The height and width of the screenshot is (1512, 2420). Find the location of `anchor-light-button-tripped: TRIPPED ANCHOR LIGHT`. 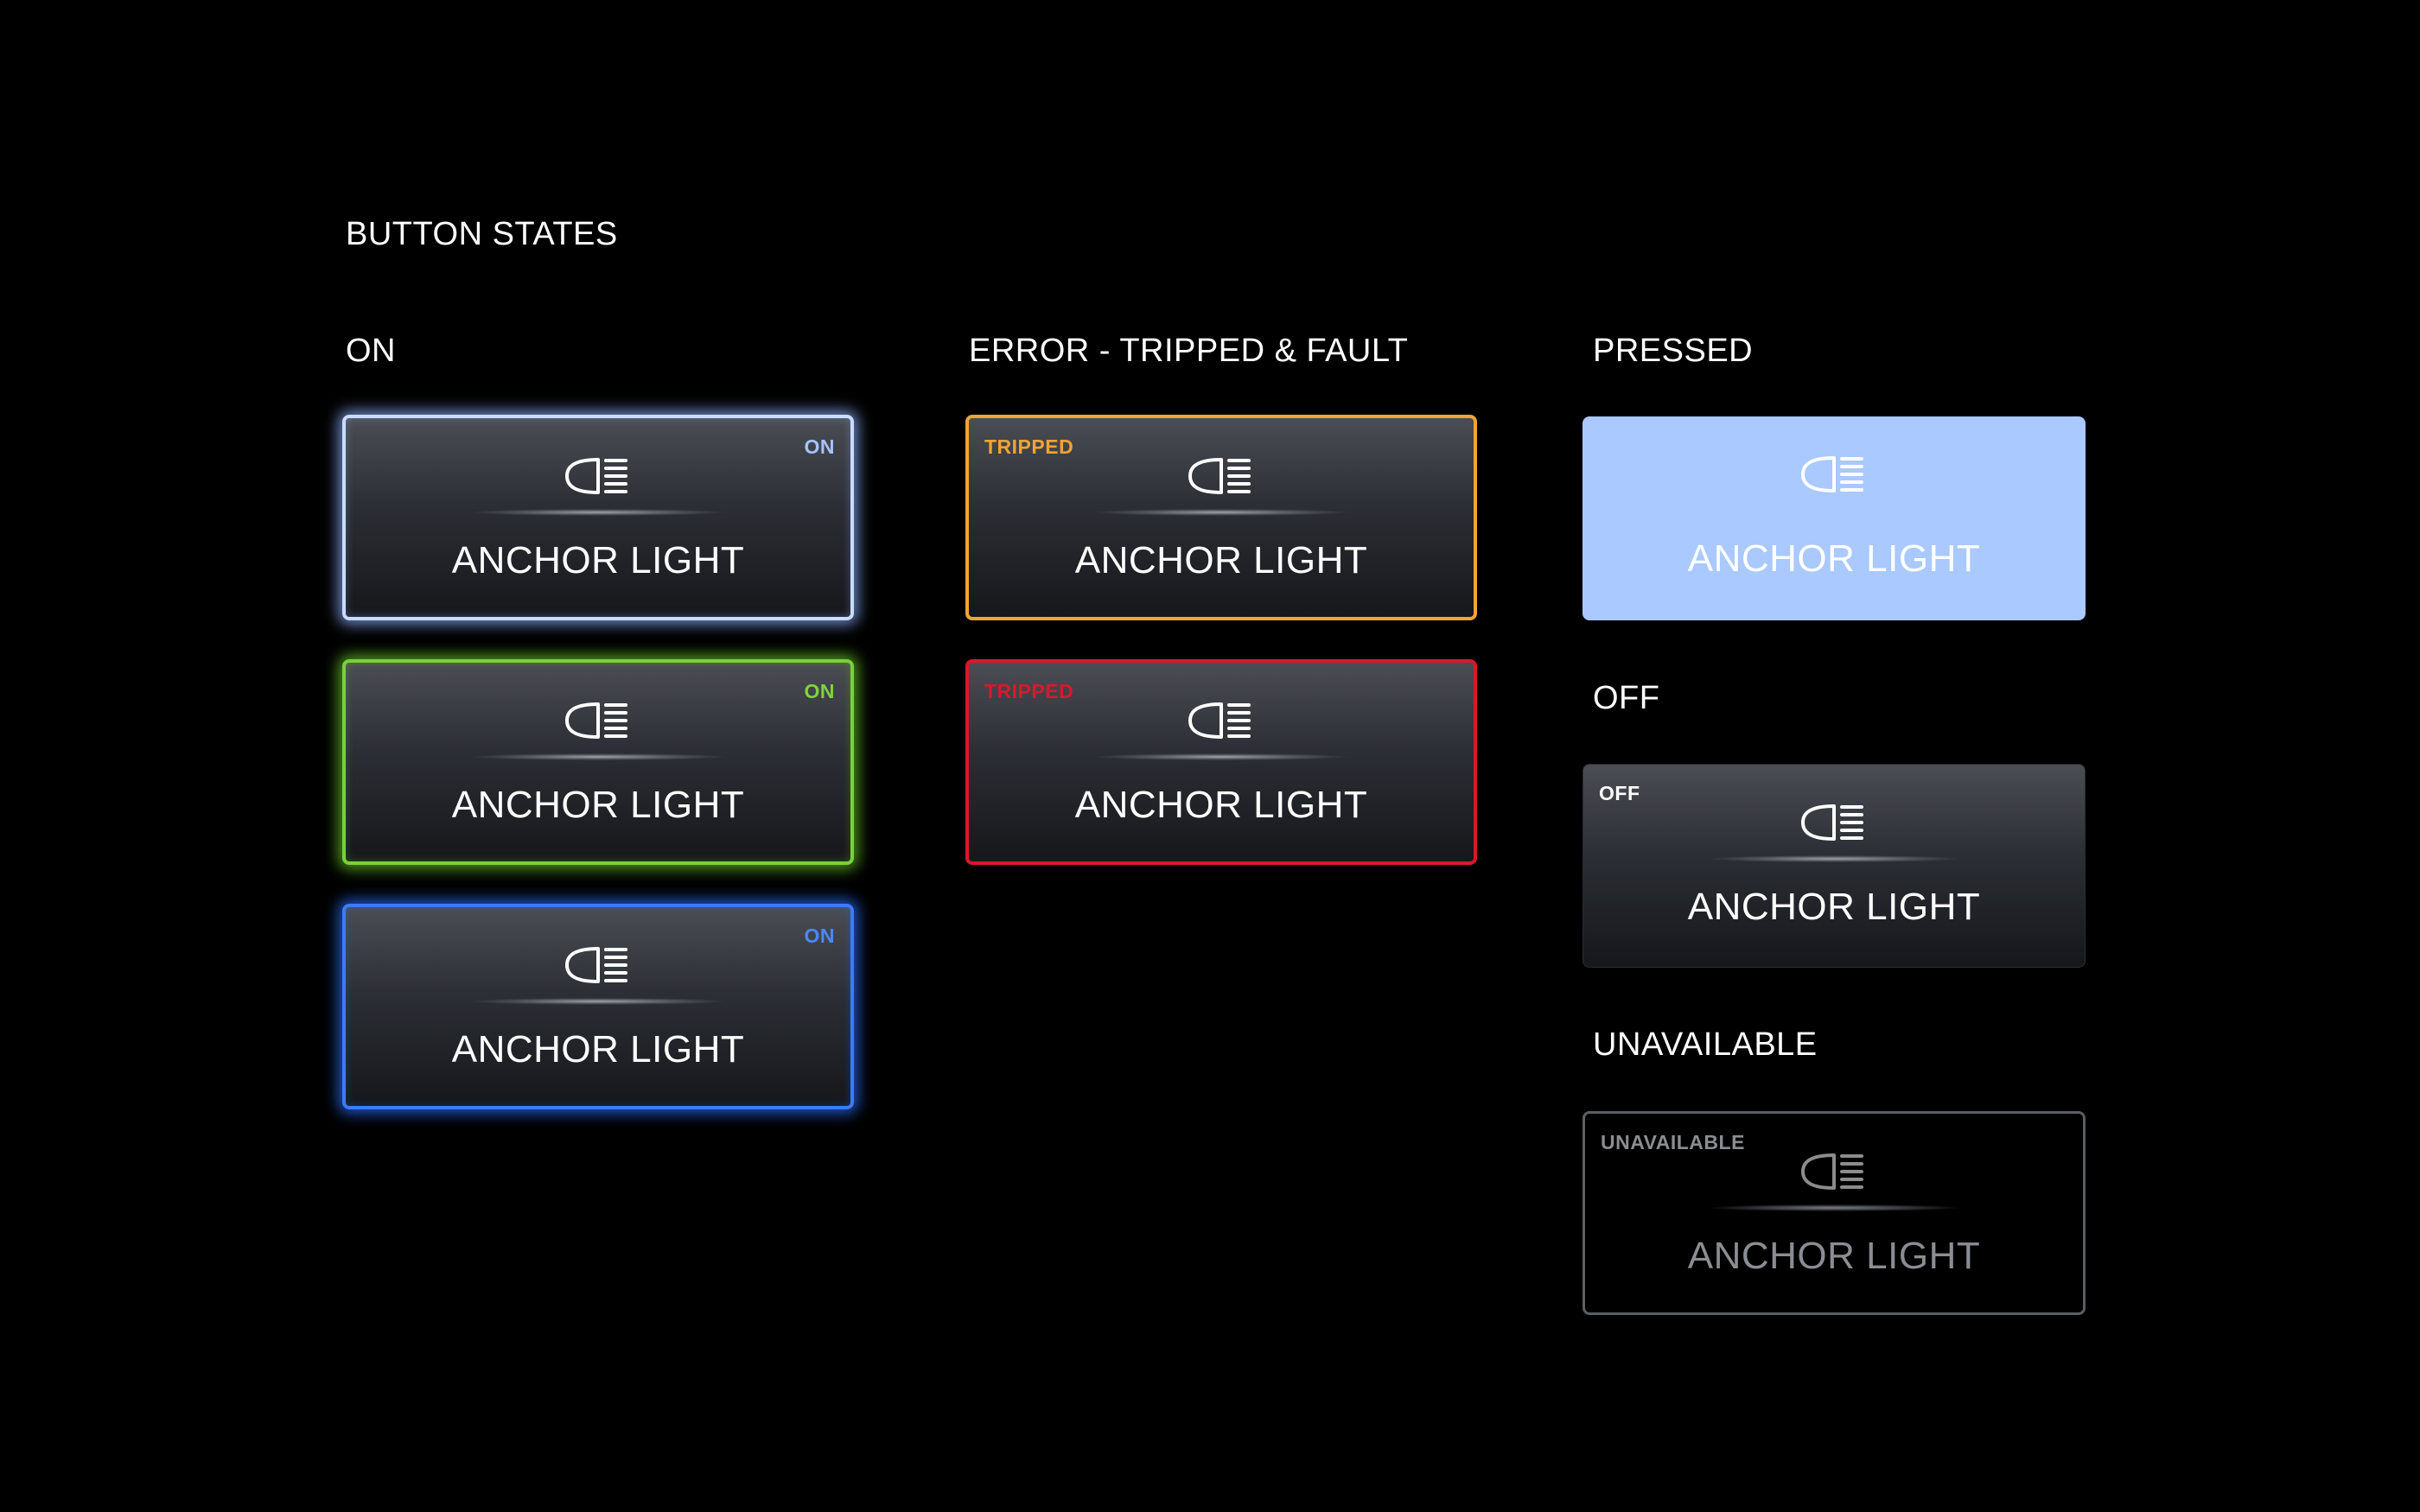

anchor-light-button-tripped: TRIPPED ANCHOR LIGHT is located at coordinates (1221, 517).